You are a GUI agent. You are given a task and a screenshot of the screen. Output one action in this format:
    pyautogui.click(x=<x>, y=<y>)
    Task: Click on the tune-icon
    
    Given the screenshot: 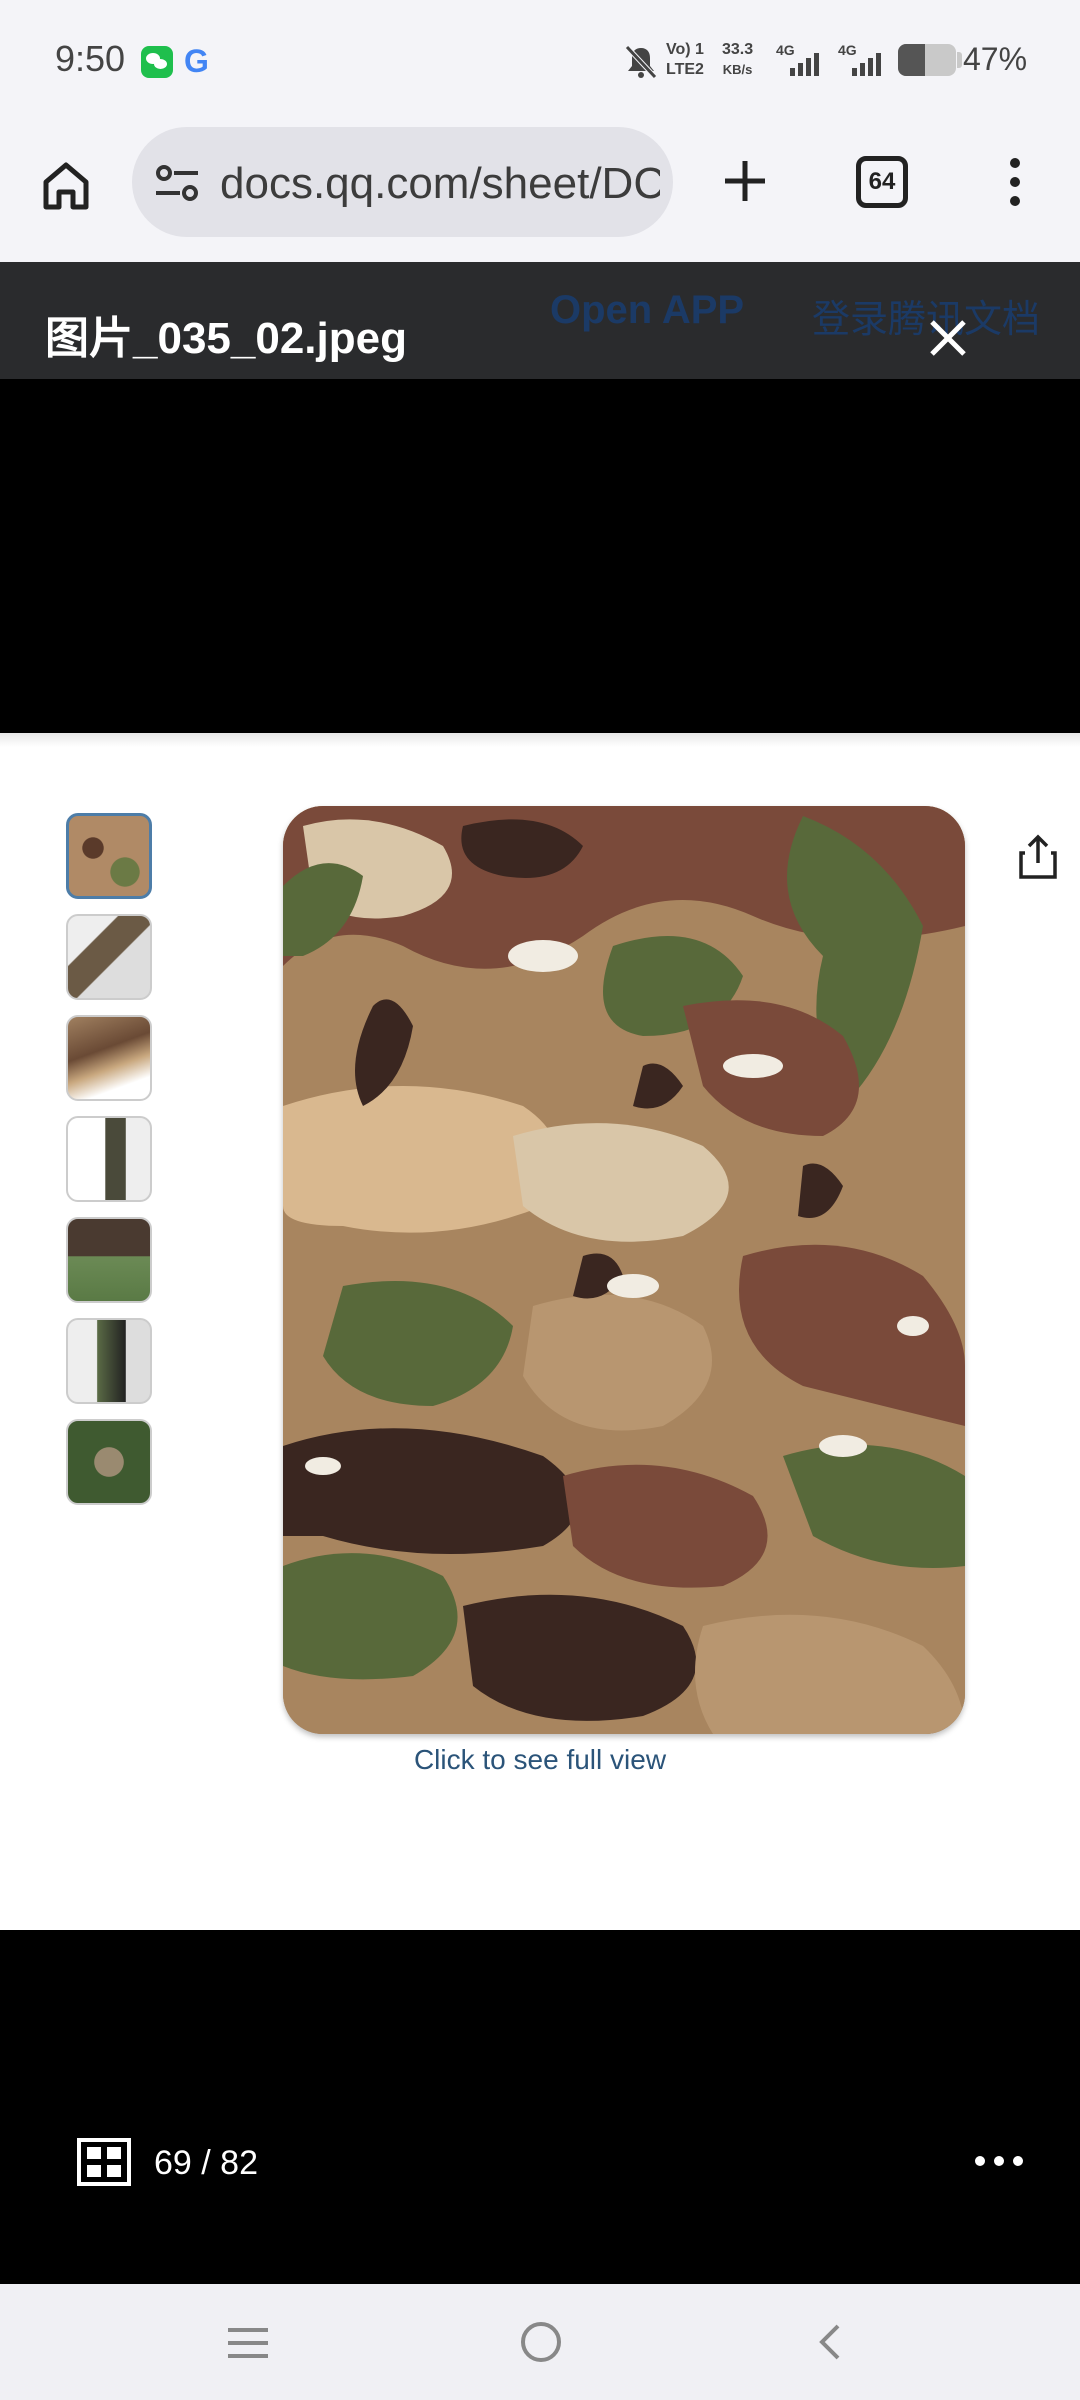 What is the action you would take?
    pyautogui.click(x=177, y=183)
    